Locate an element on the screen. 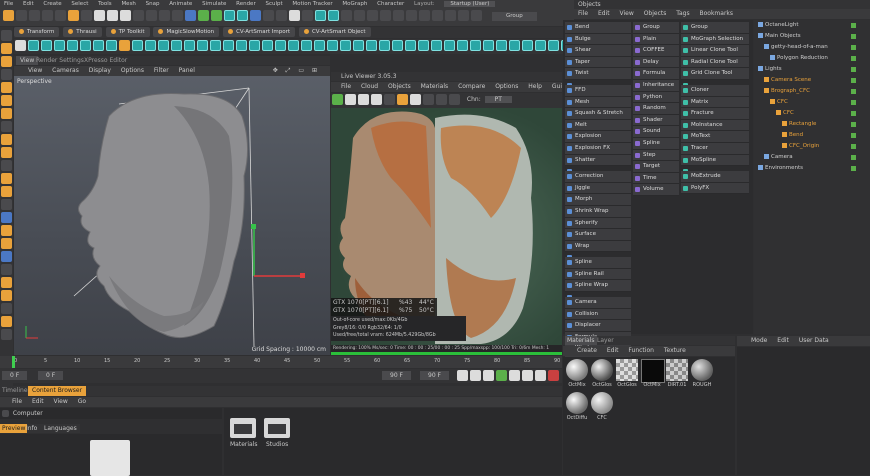 This screenshot has height=476, width=870. octane-tool-10-icon is located at coordinates (150, 45).